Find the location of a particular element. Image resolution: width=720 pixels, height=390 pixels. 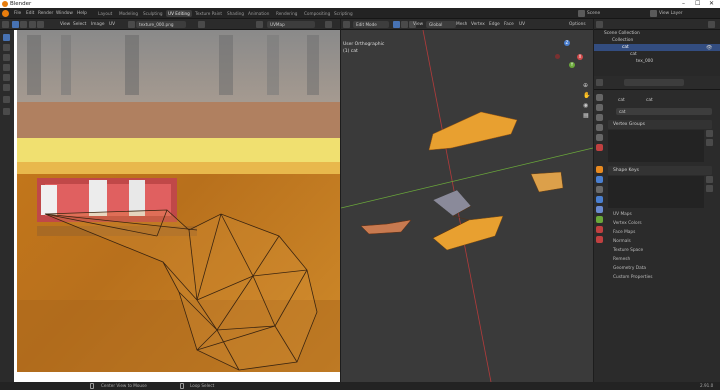

outliner-mesh-cat: cat is located at coordinates (633, 54).